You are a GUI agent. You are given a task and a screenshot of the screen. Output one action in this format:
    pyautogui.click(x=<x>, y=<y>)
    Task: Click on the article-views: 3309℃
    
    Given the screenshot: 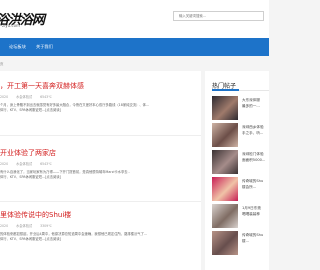 What is the action you would take?
    pyautogui.click(x=46, y=226)
    